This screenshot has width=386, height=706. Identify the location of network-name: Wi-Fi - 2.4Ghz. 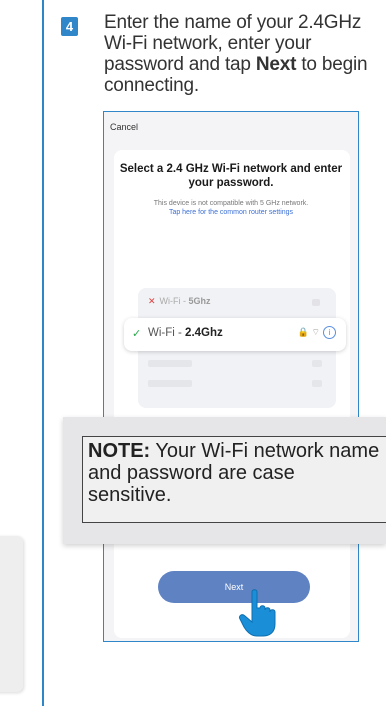
(185, 333).